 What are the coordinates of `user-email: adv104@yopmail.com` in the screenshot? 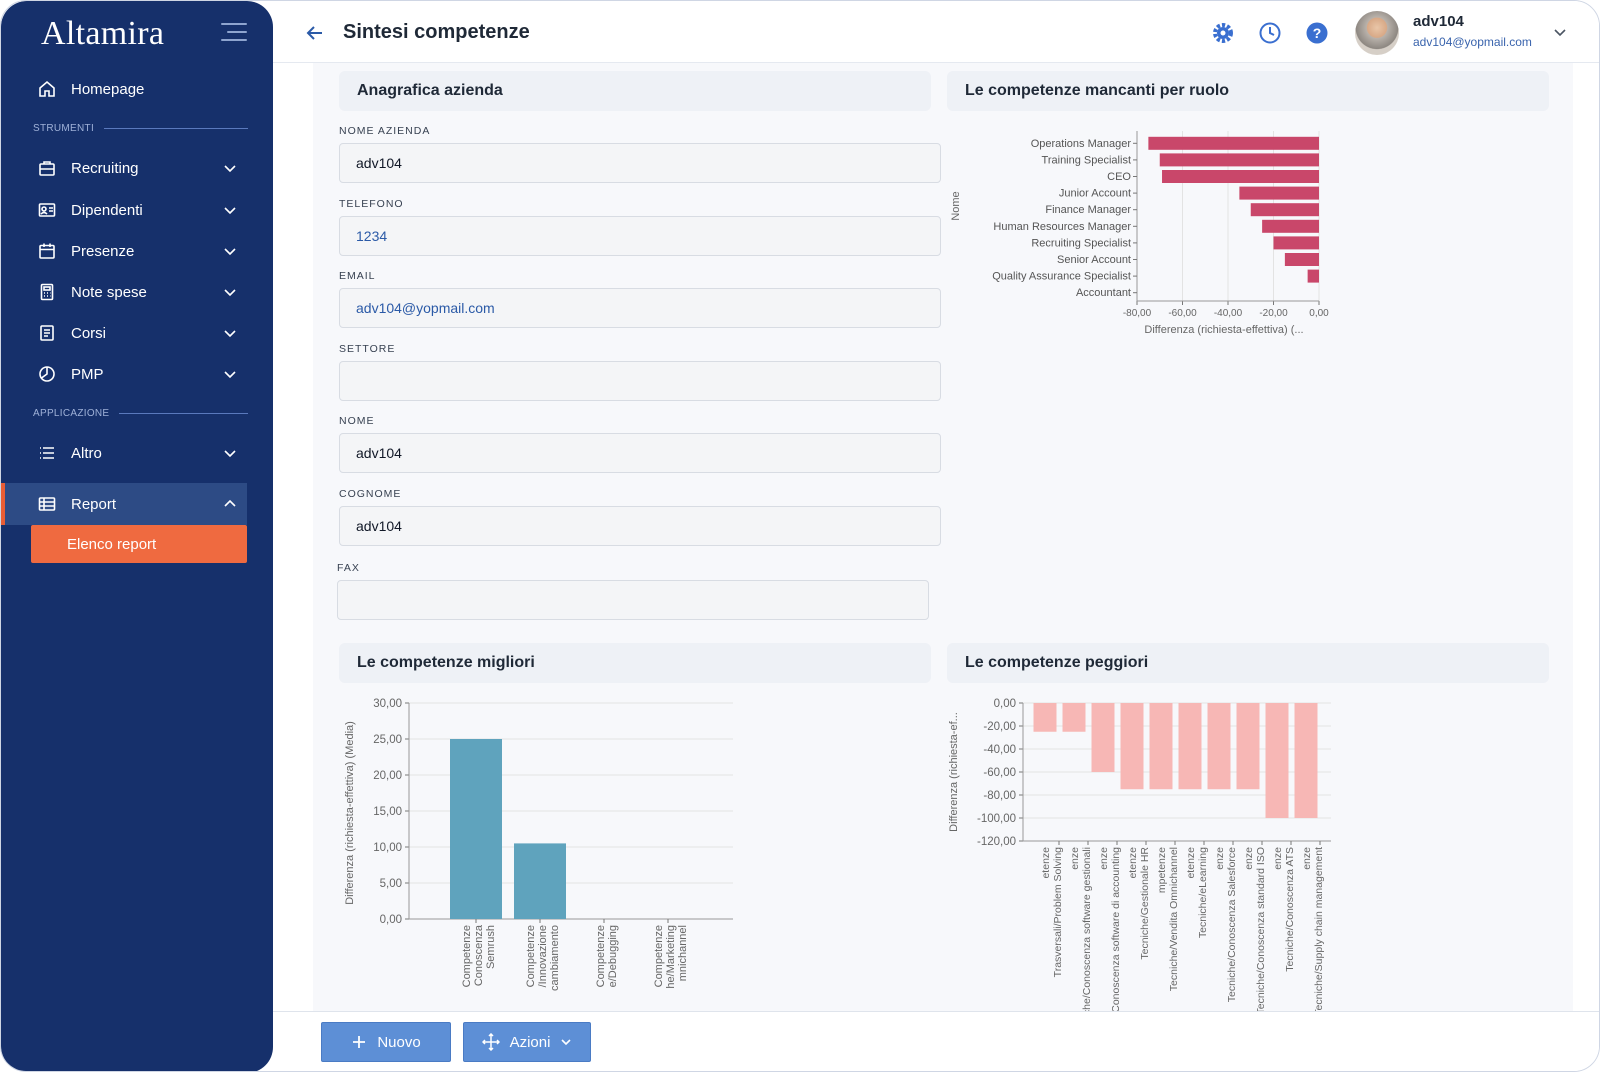 It's located at (1472, 42).